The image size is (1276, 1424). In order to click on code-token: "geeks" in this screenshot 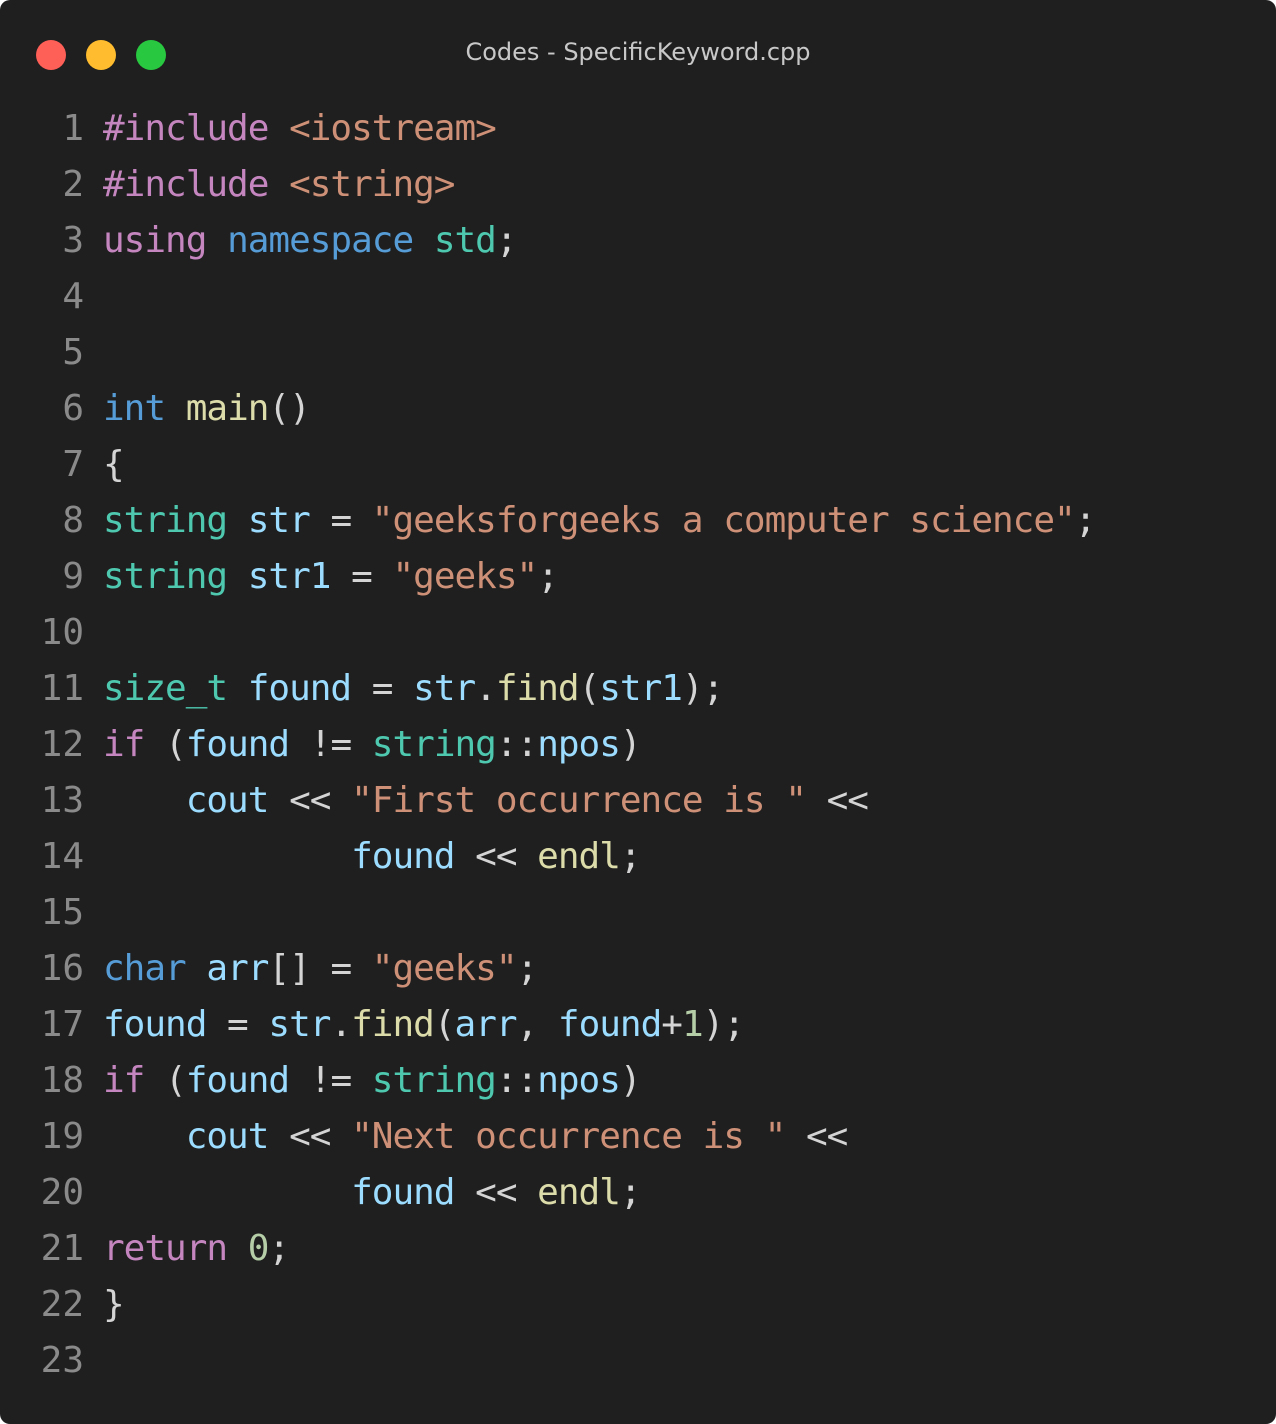, I will do `click(465, 576)`.